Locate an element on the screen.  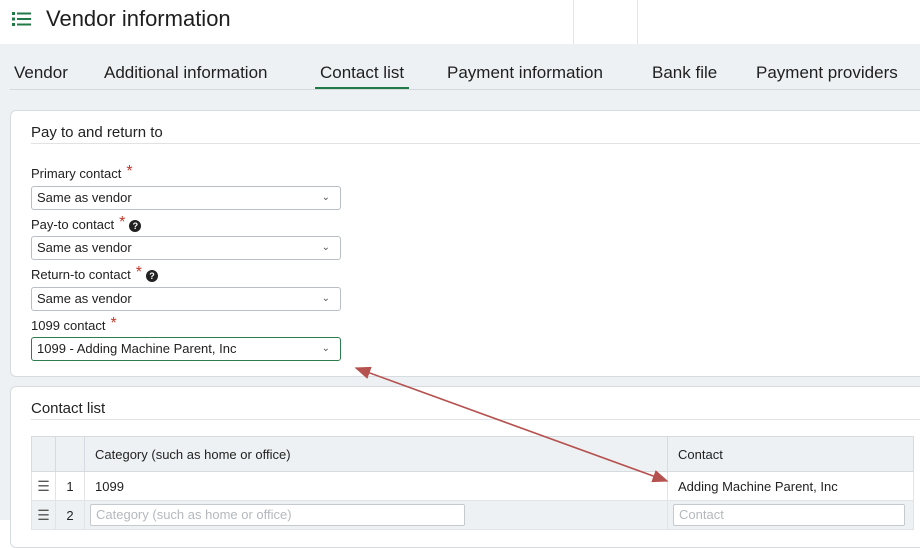
row-number: 2 is located at coordinates (70, 515).